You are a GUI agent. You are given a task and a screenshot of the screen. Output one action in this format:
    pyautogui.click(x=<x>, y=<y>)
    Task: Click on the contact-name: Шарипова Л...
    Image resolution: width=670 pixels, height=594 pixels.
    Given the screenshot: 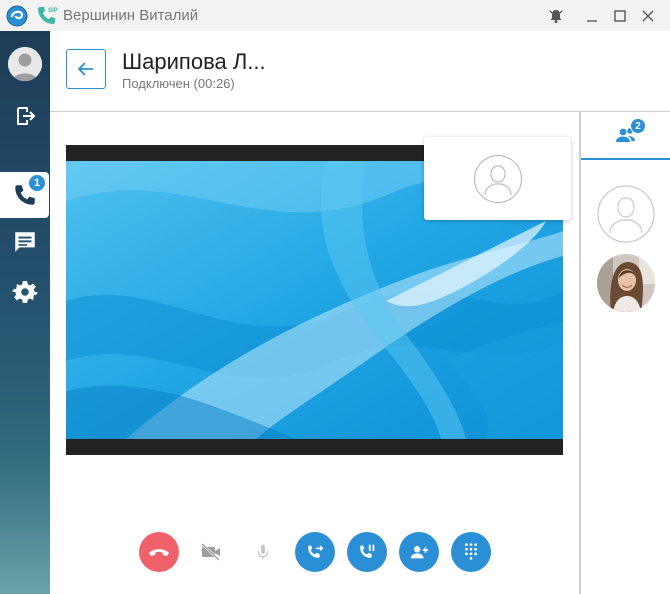 What is the action you would take?
    pyautogui.click(x=194, y=61)
    